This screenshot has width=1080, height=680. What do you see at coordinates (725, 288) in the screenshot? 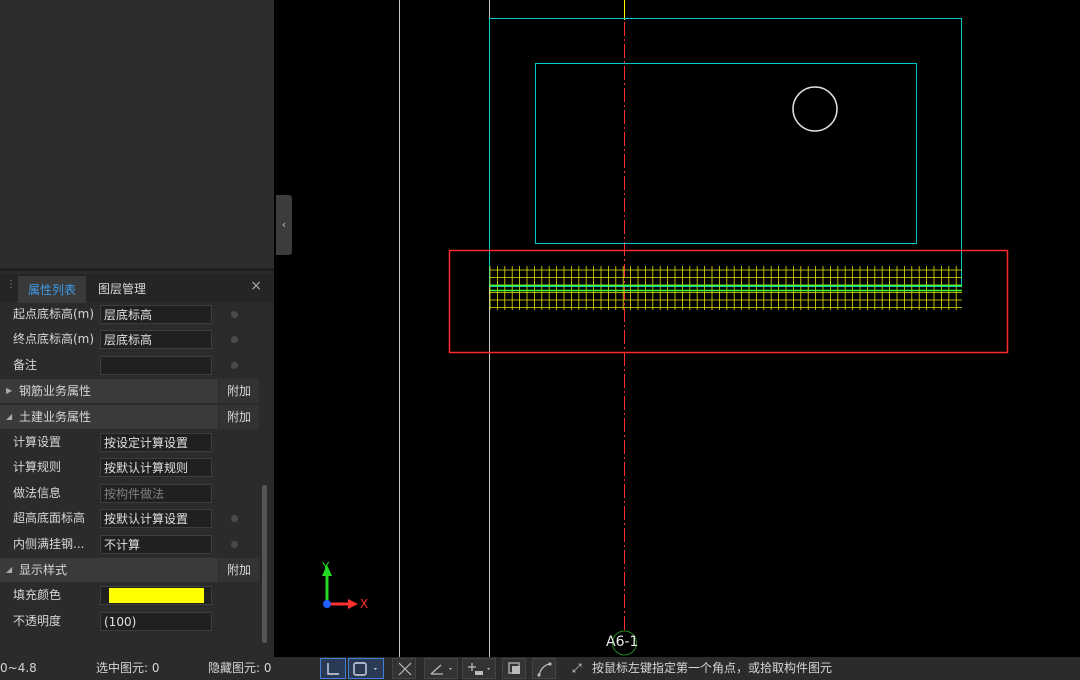
I see `rebar-grid` at bounding box center [725, 288].